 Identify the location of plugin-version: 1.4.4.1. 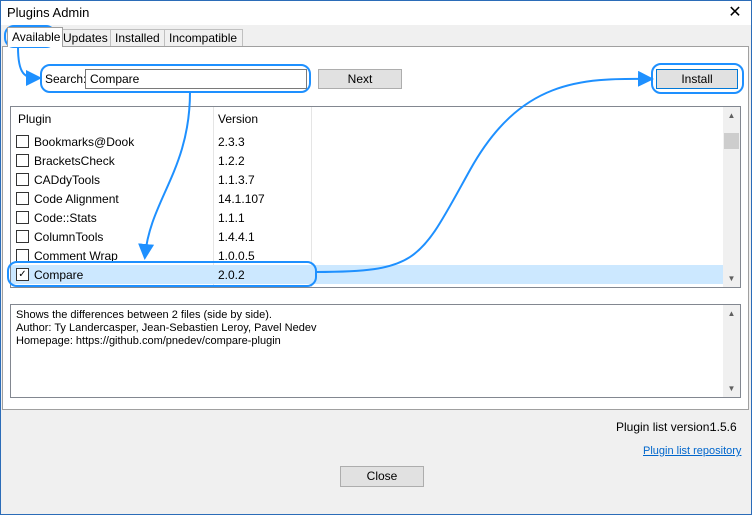
(236, 237).